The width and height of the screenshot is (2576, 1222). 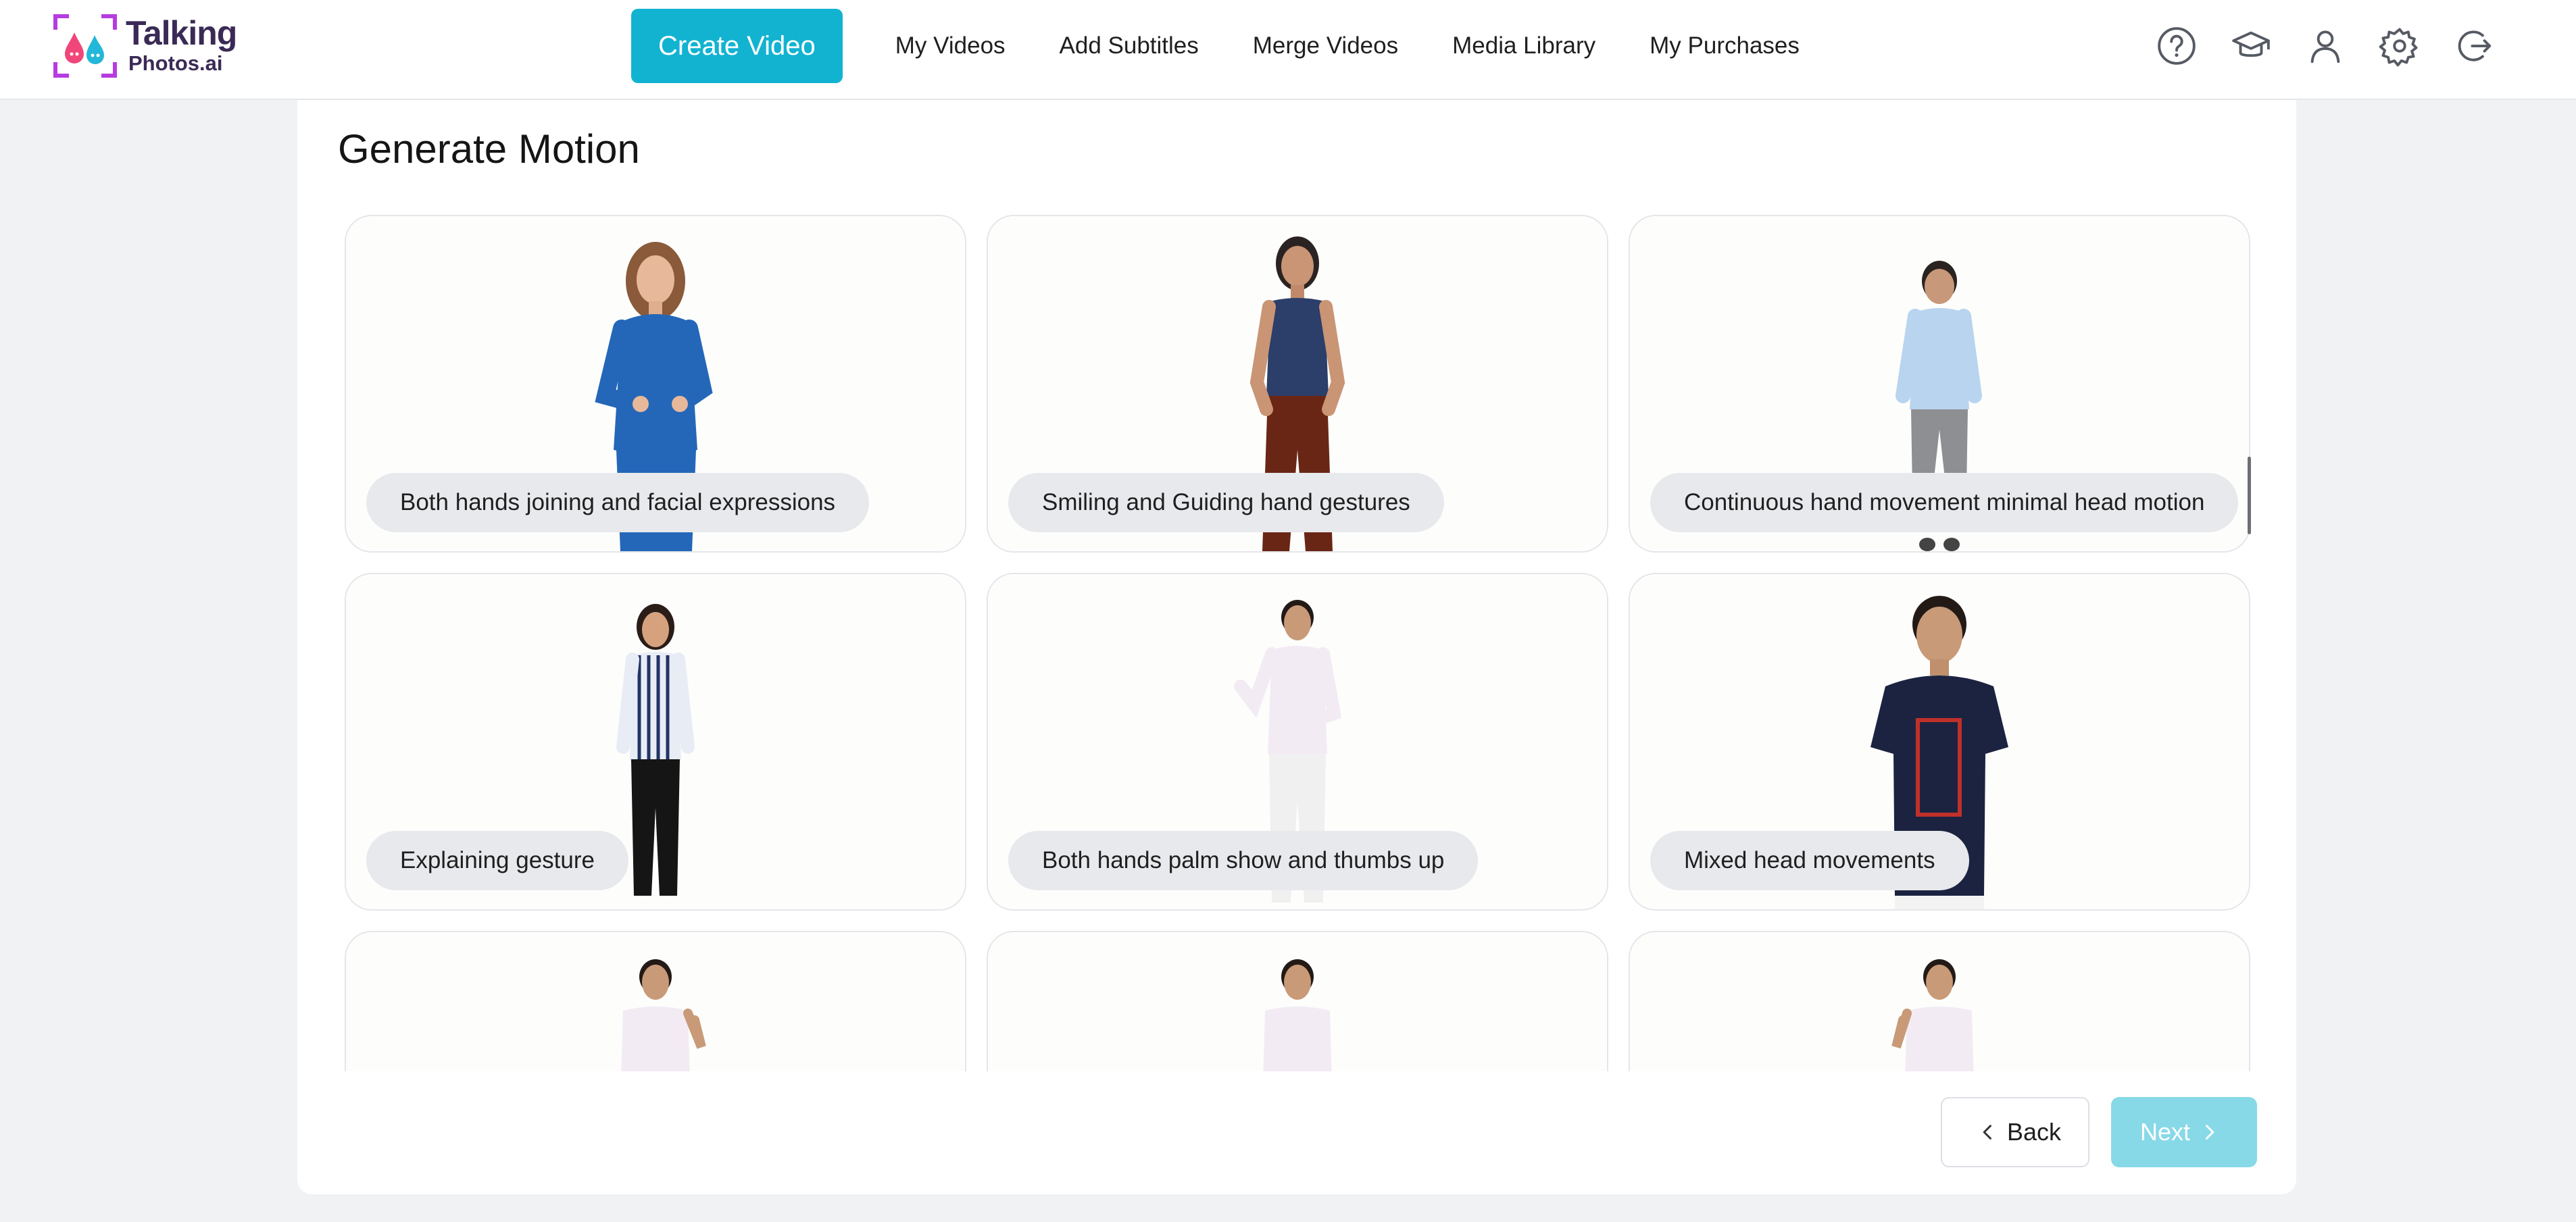 What do you see at coordinates (2251, 46) in the screenshot?
I see `graduation-cap-icon` at bounding box center [2251, 46].